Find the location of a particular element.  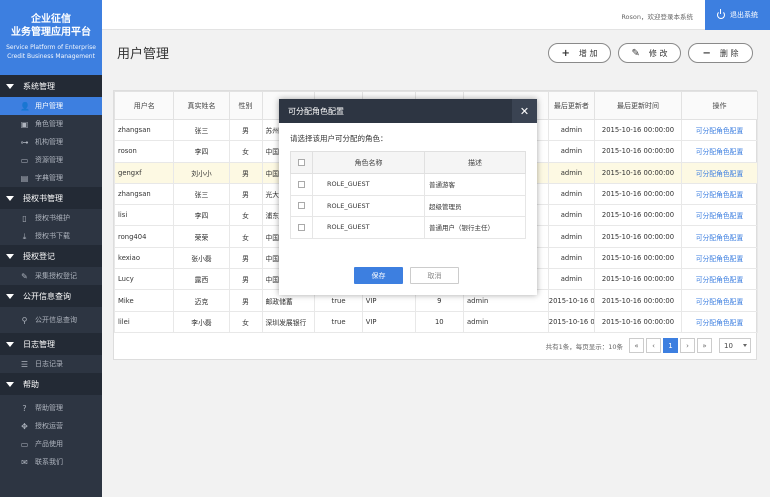

page-size-select: 10 is located at coordinates (735, 345).